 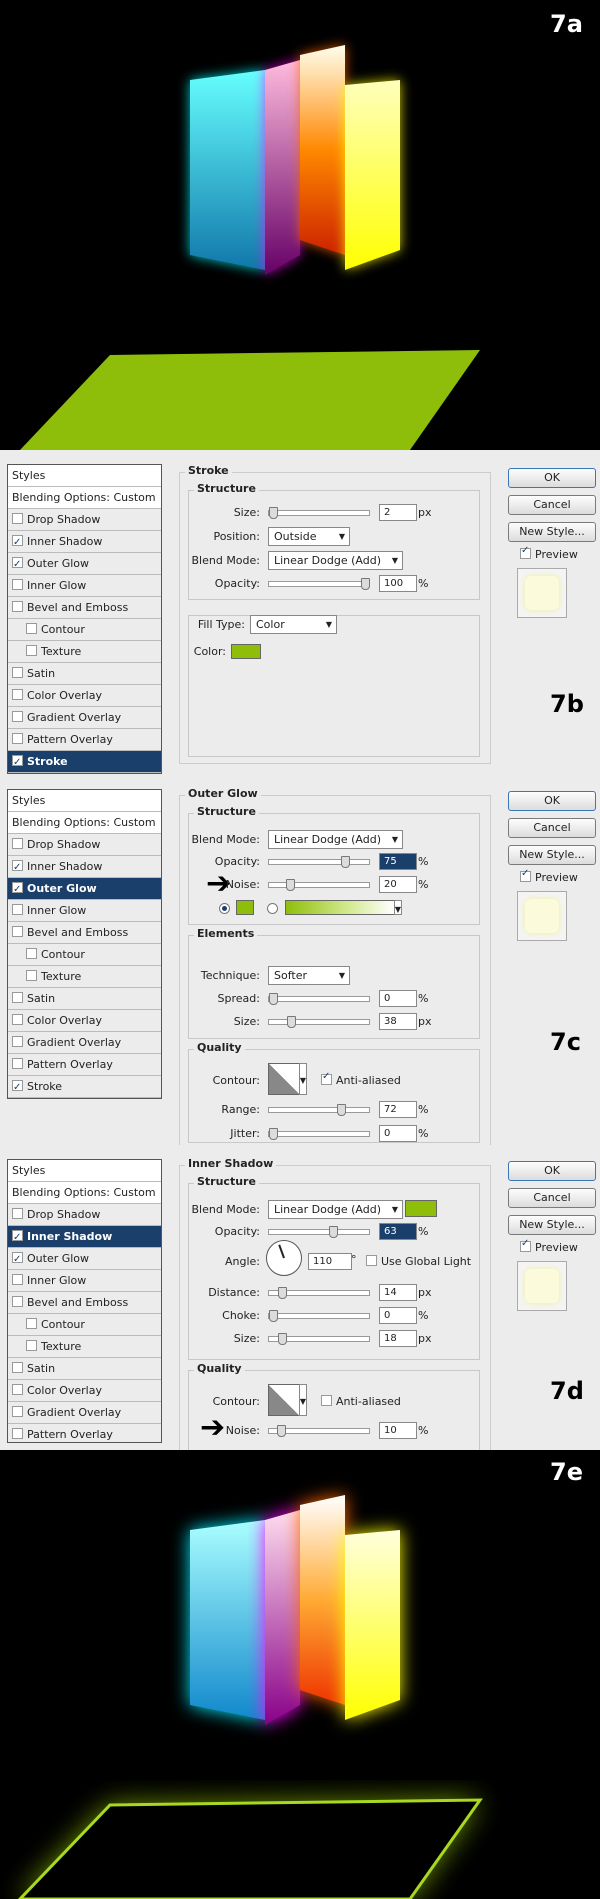 What do you see at coordinates (284, 1258) in the screenshot?
I see `angle-dial` at bounding box center [284, 1258].